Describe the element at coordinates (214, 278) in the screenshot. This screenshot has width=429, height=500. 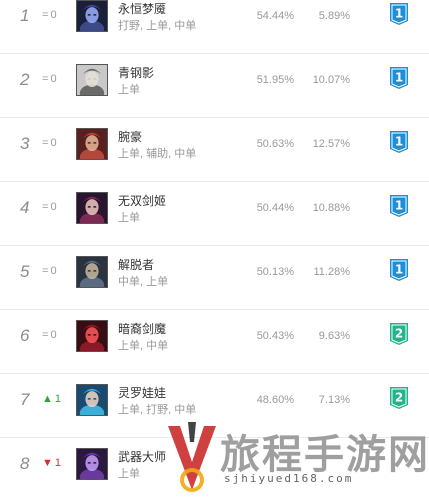
I see `champion-row: 5 = 0 解脱者中单, 上单 50.13% 11.28% 1` at that location.